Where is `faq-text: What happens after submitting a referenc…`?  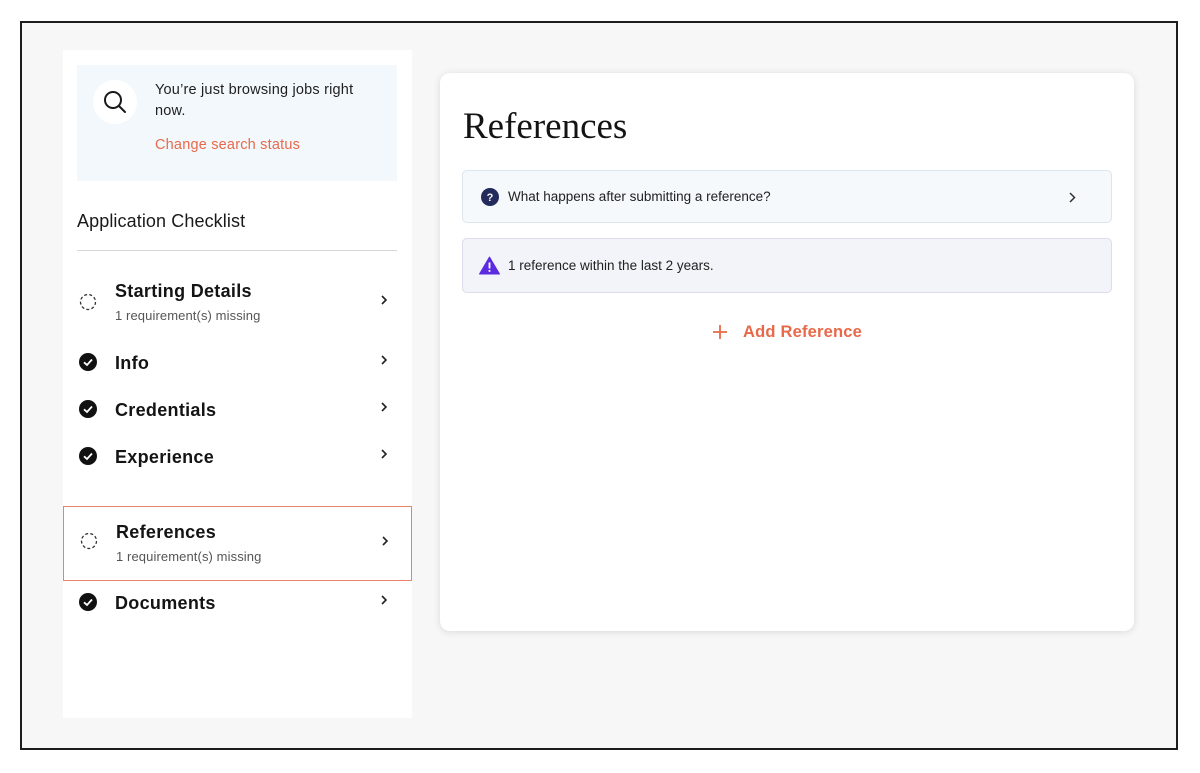
faq-text: What happens after submitting a referenc… is located at coordinates (639, 196).